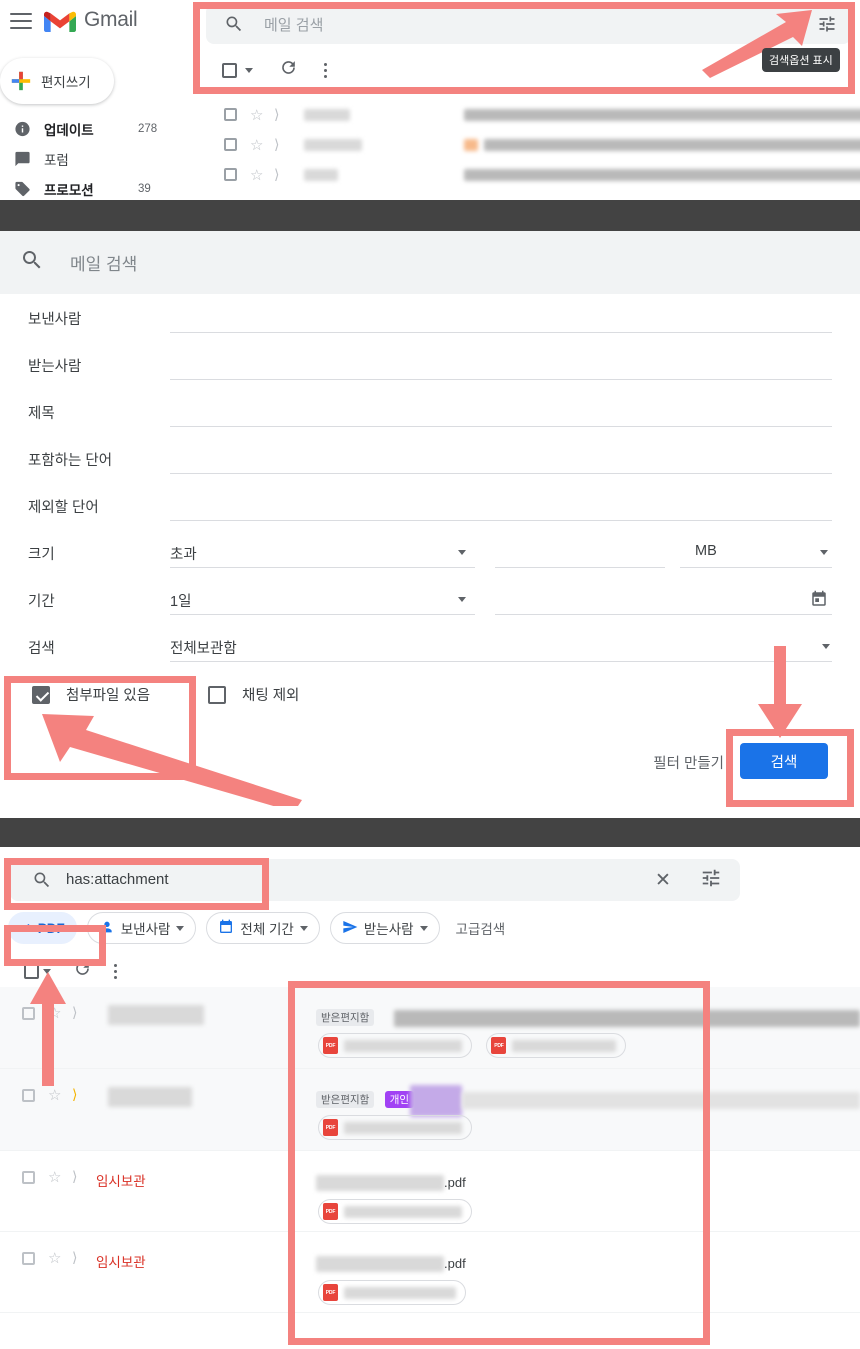  Describe the element at coordinates (57, 81) in the screenshot. I see `compose-button: 편지쓰기` at that location.